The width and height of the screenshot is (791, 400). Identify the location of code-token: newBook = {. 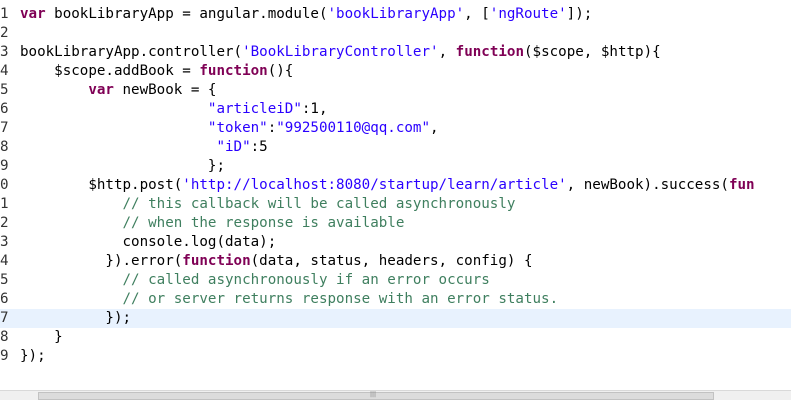
(165, 90).